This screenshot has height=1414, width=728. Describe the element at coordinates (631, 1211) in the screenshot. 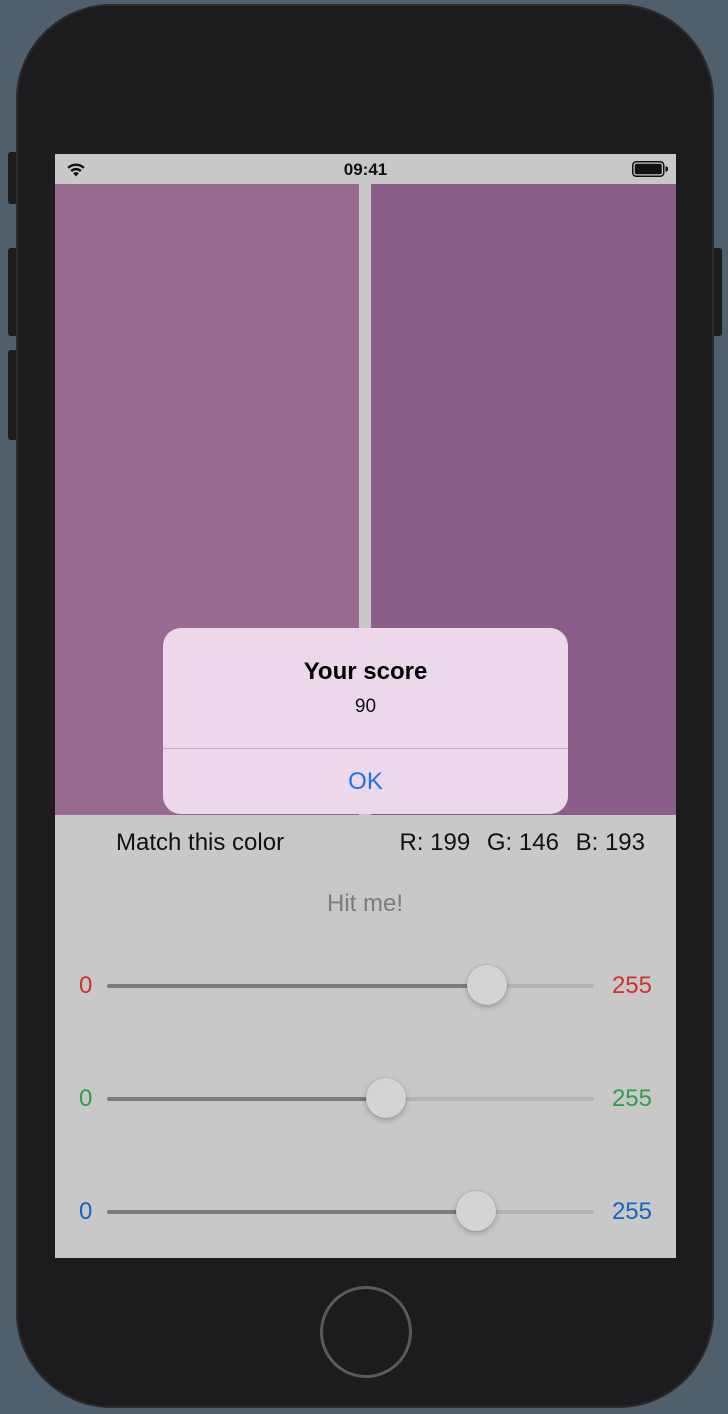

I see `blue-max-label: 255` at that location.